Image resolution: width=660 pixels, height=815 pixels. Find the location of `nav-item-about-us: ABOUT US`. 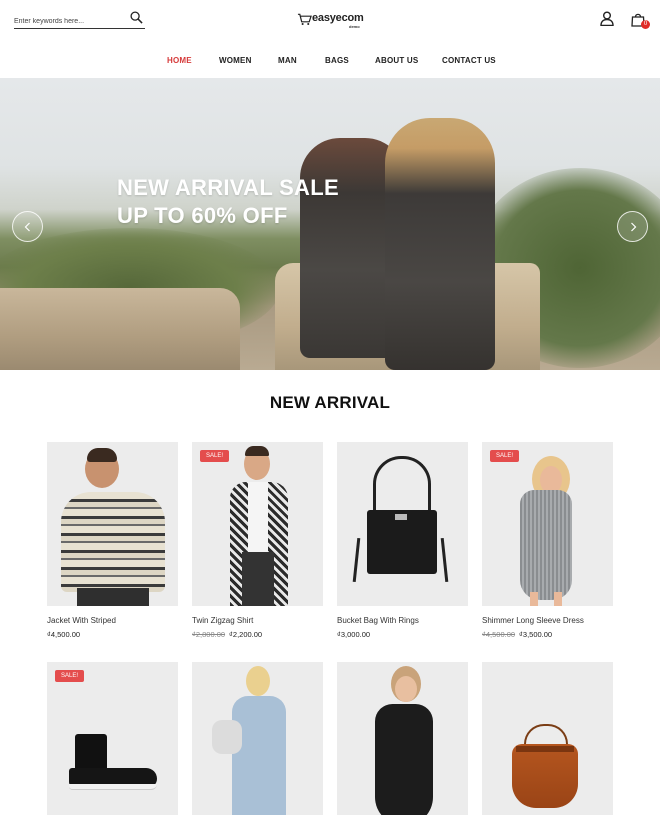

nav-item-about-us: ABOUT US is located at coordinates (396, 60).